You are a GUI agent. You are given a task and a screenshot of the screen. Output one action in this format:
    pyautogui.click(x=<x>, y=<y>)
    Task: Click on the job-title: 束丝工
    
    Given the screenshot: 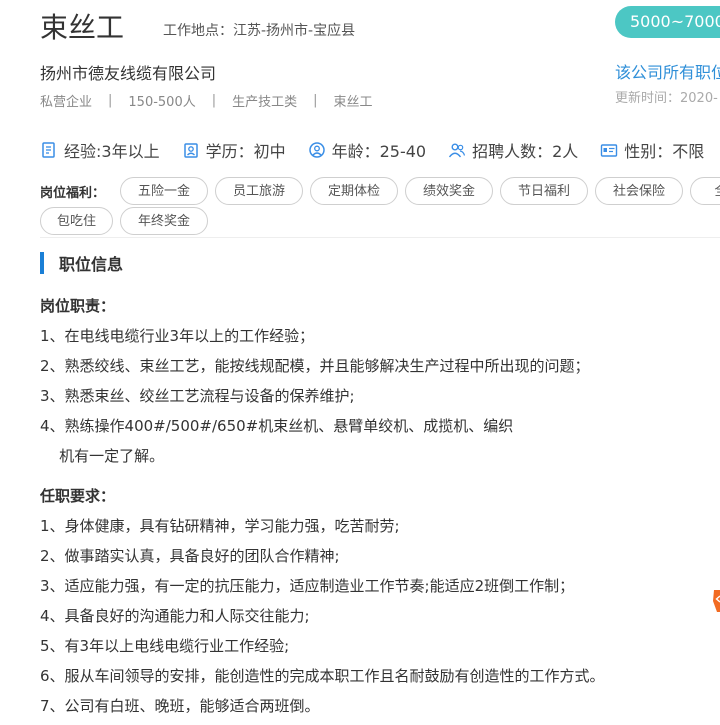 What is the action you would take?
    pyautogui.click(x=82, y=27)
    